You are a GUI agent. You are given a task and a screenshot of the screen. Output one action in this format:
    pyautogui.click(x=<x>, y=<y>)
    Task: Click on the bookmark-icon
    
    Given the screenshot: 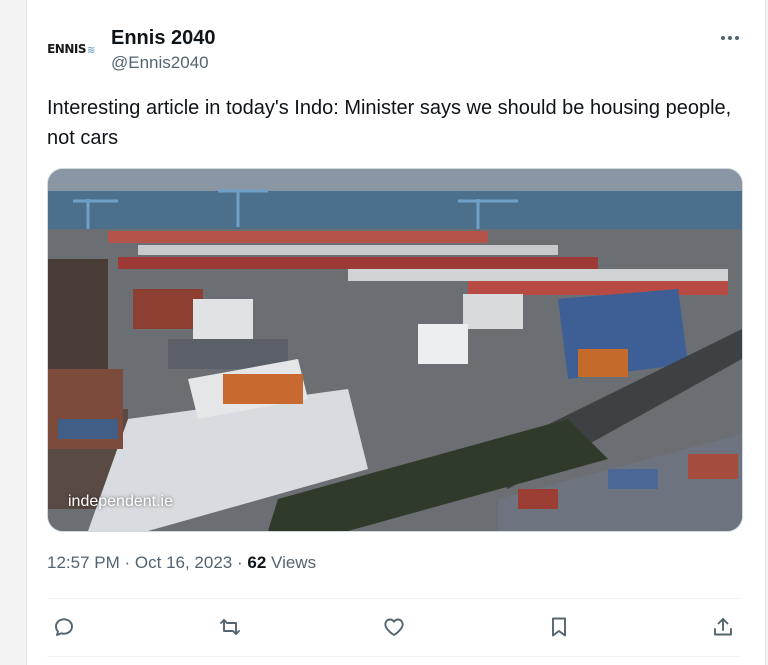 What is the action you would take?
    pyautogui.click(x=559, y=627)
    